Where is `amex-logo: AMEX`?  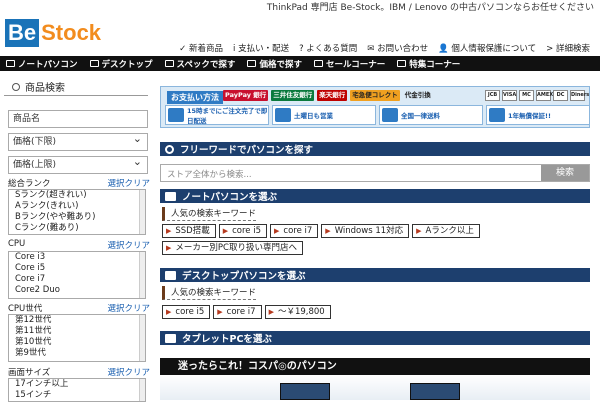 amex-logo: AMEX is located at coordinates (544, 95).